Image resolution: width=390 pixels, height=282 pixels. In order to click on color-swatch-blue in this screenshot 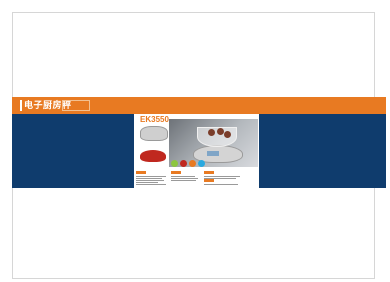, I will do `click(201, 163)`.